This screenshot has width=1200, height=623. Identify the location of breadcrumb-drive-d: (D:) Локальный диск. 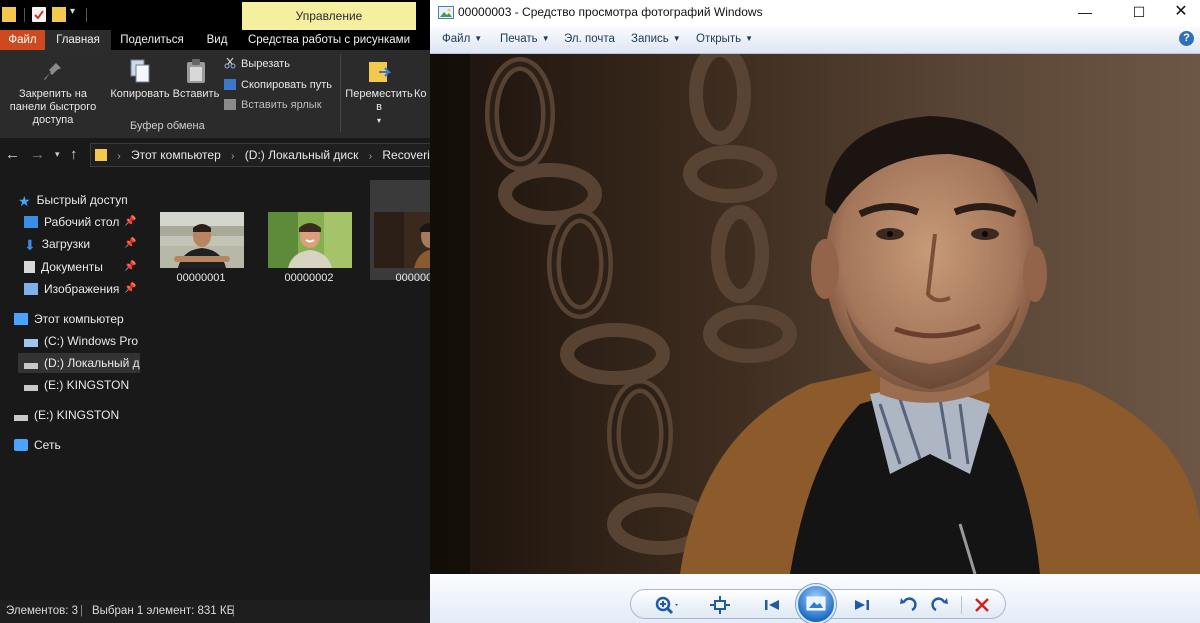
(302, 155).